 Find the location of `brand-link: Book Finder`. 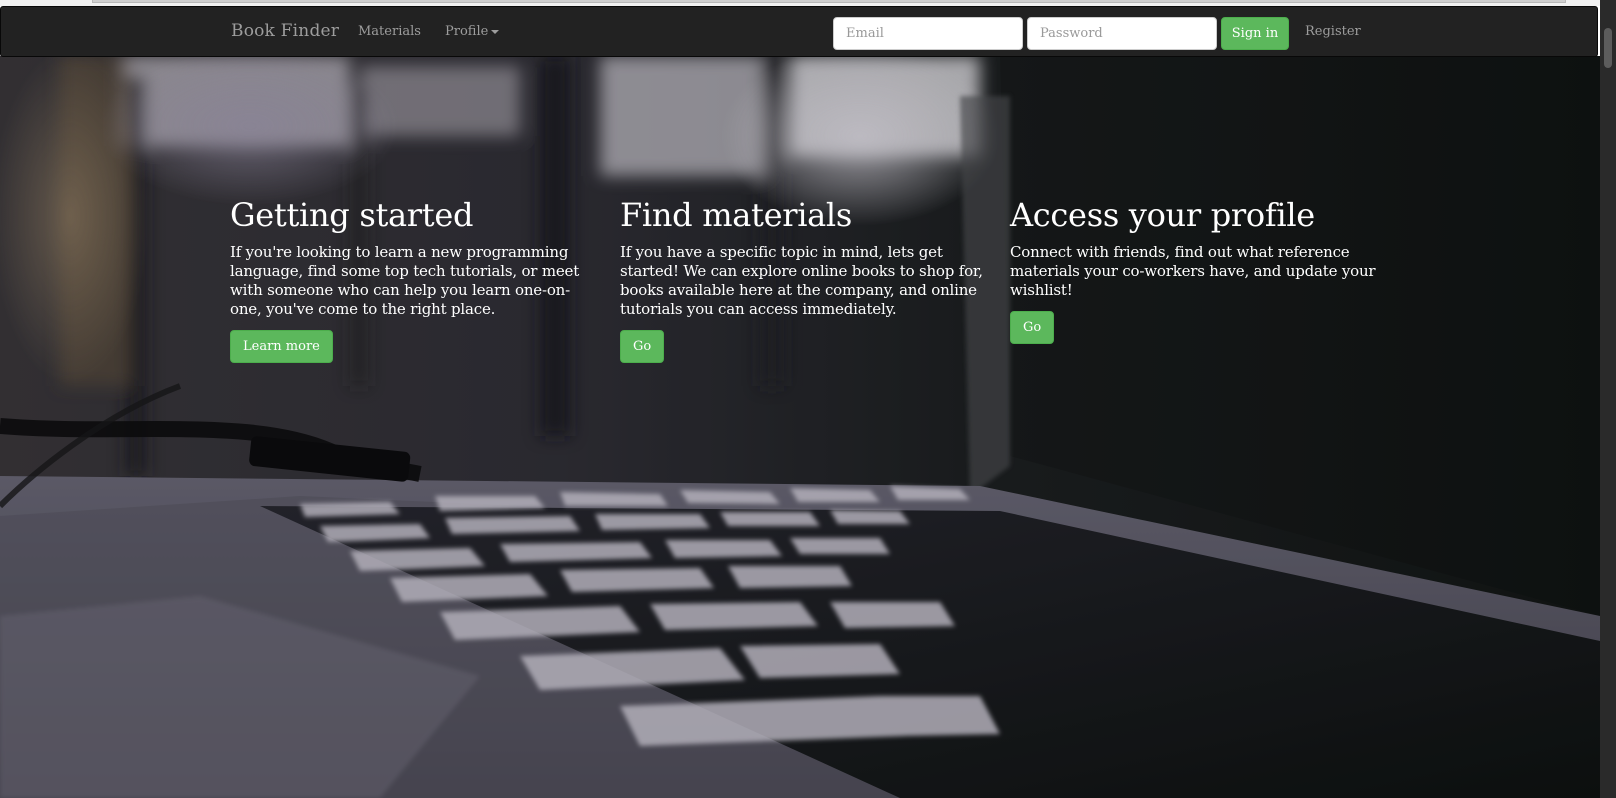

brand-link: Book Finder is located at coordinates (285, 31).